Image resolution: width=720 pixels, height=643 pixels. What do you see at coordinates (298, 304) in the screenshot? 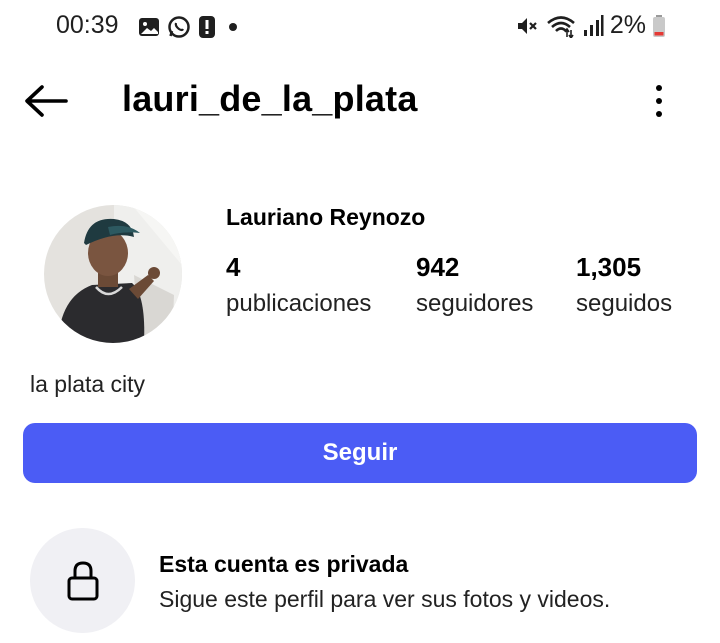
I see `posts-label: publicaciones` at bounding box center [298, 304].